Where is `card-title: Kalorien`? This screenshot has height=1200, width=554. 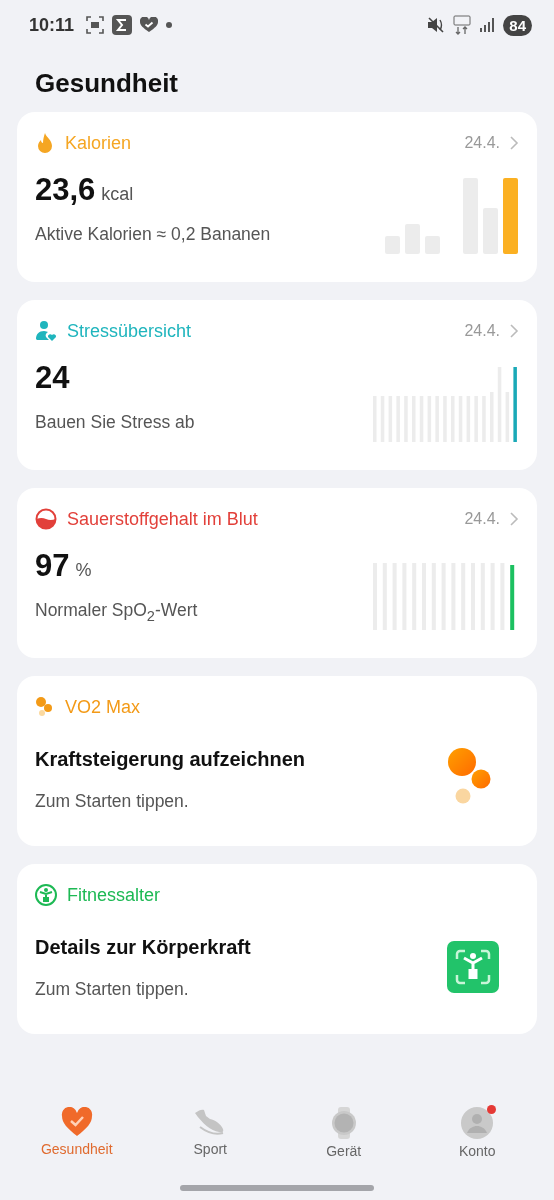 card-title: Kalorien is located at coordinates (98, 143).